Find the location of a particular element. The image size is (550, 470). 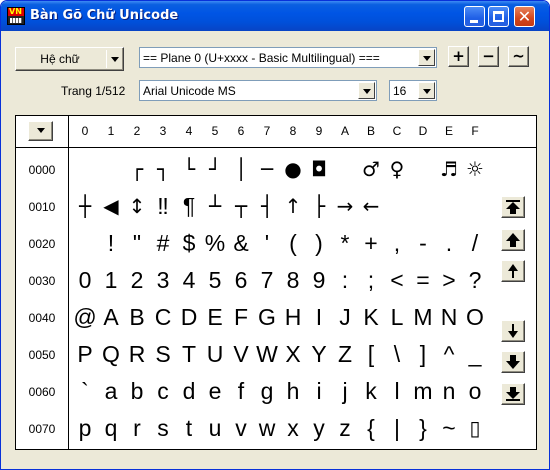

character-cell: ! is located at coordinates (111, 243).